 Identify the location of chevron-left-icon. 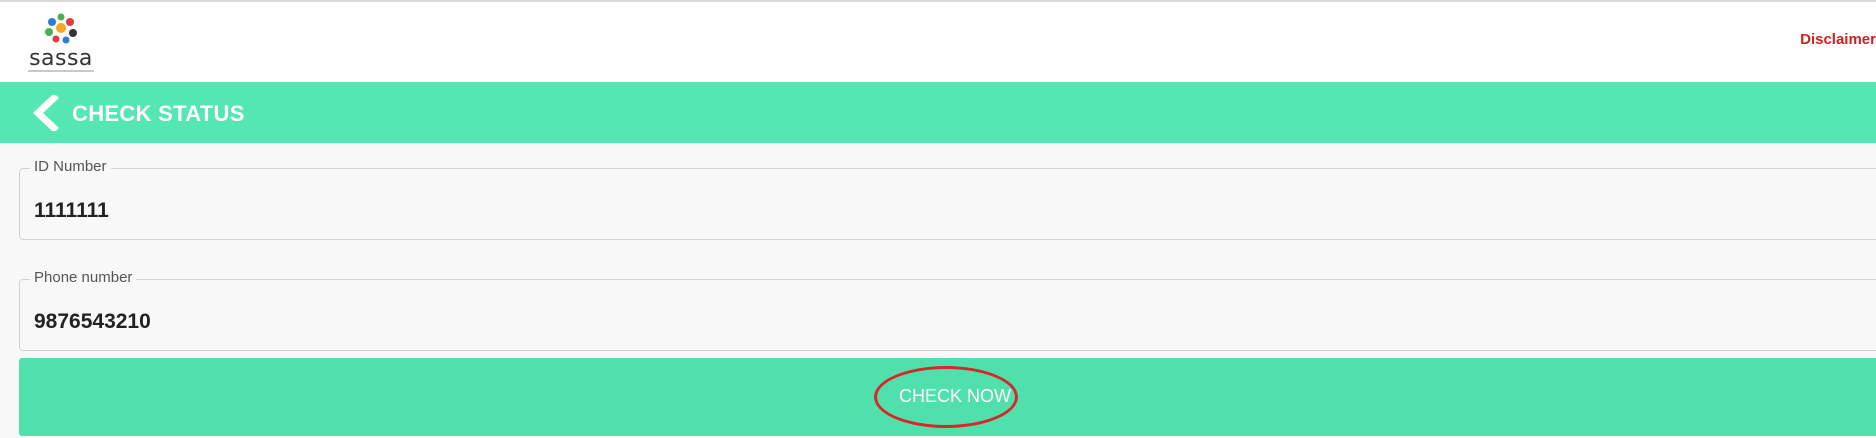
(46, 113).